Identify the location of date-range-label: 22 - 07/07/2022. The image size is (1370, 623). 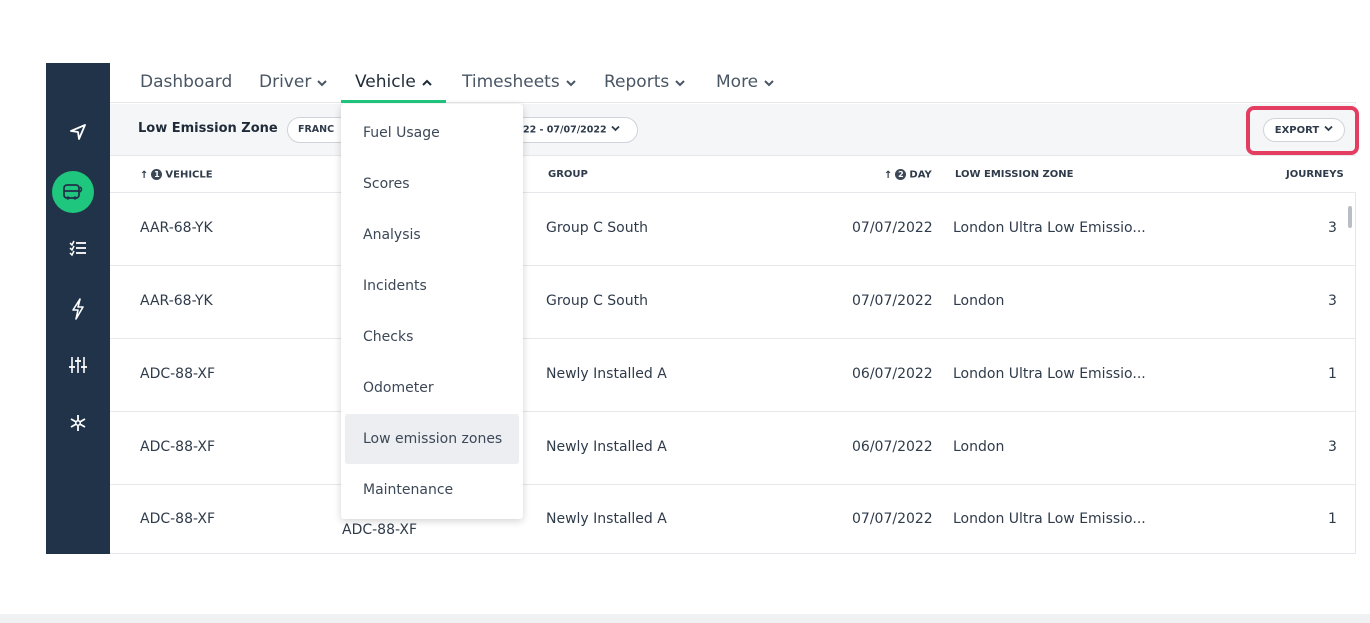
(565, 130).